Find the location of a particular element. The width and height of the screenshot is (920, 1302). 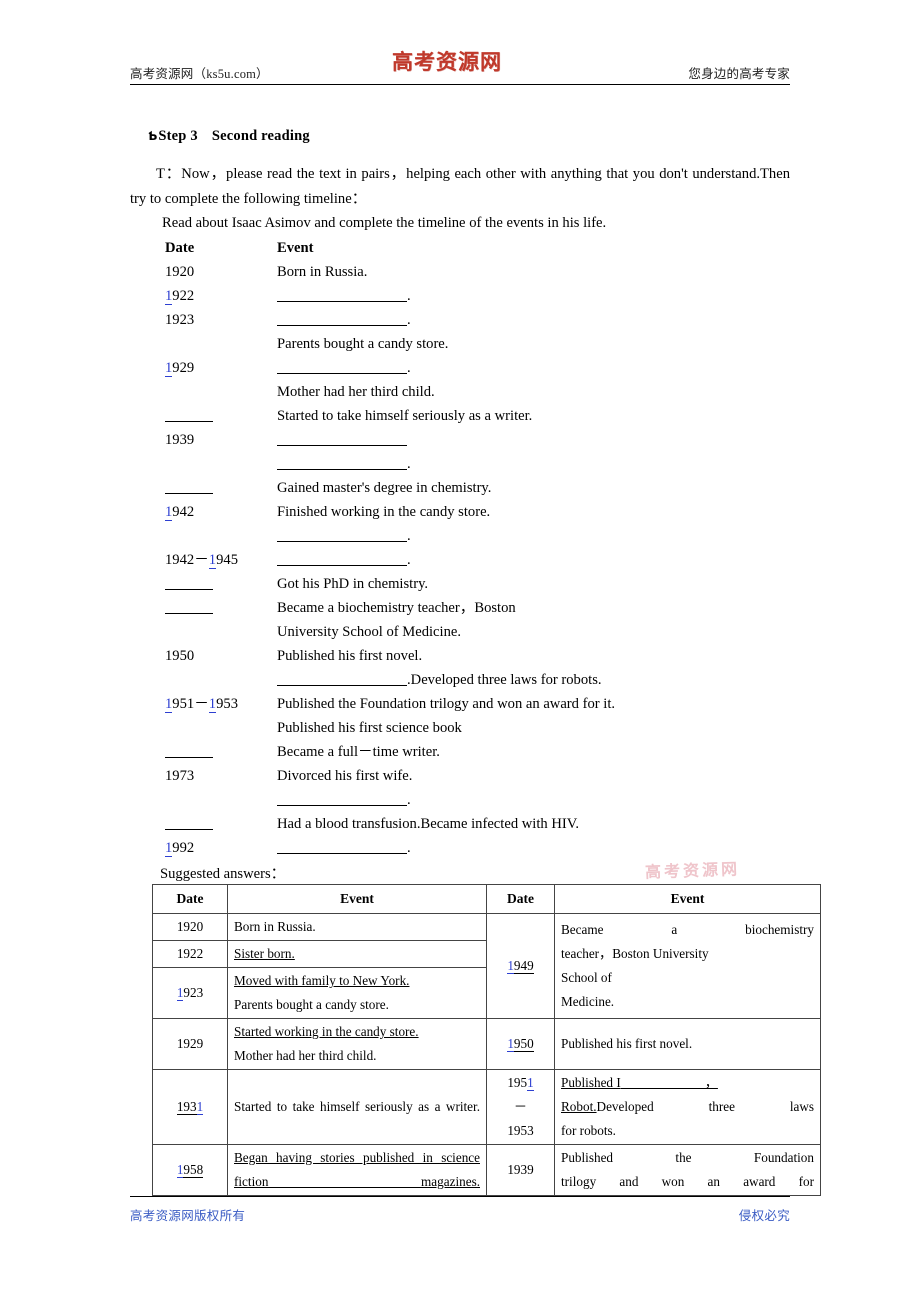

timeline-row: 1992 . is located at coordinates (477, 848).